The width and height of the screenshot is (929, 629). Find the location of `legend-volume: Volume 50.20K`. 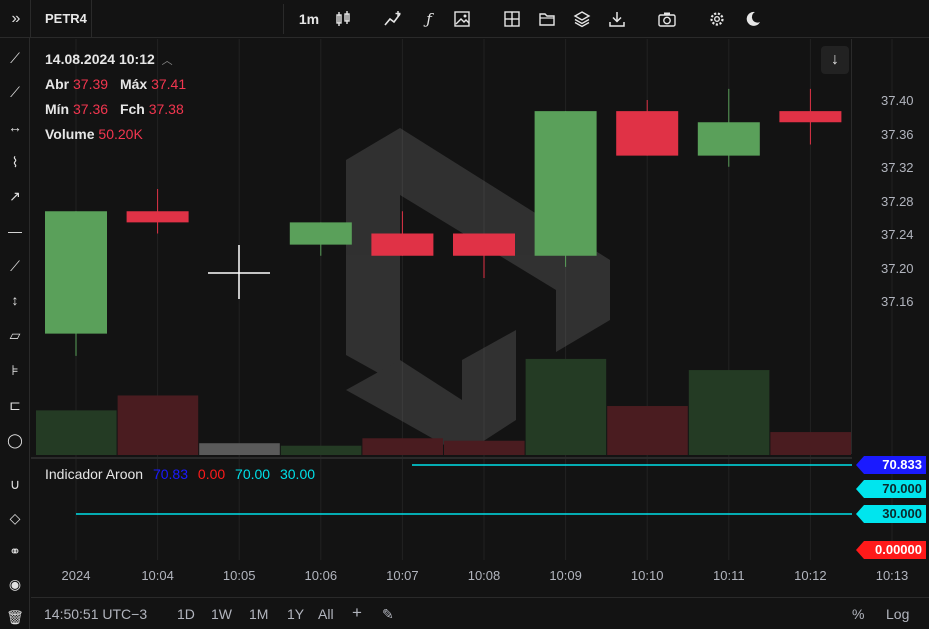

legend-volume: Volume 50.20K is located at coordinates (94, 134).